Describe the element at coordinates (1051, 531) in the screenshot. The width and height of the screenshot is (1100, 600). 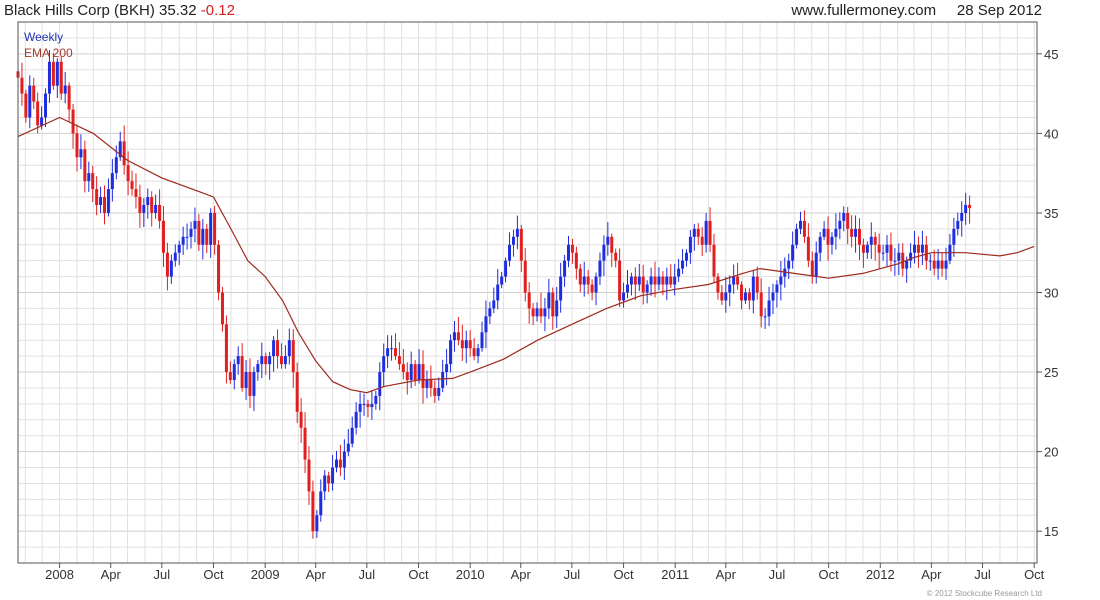
I see `y-tick-label: 15` at that location.